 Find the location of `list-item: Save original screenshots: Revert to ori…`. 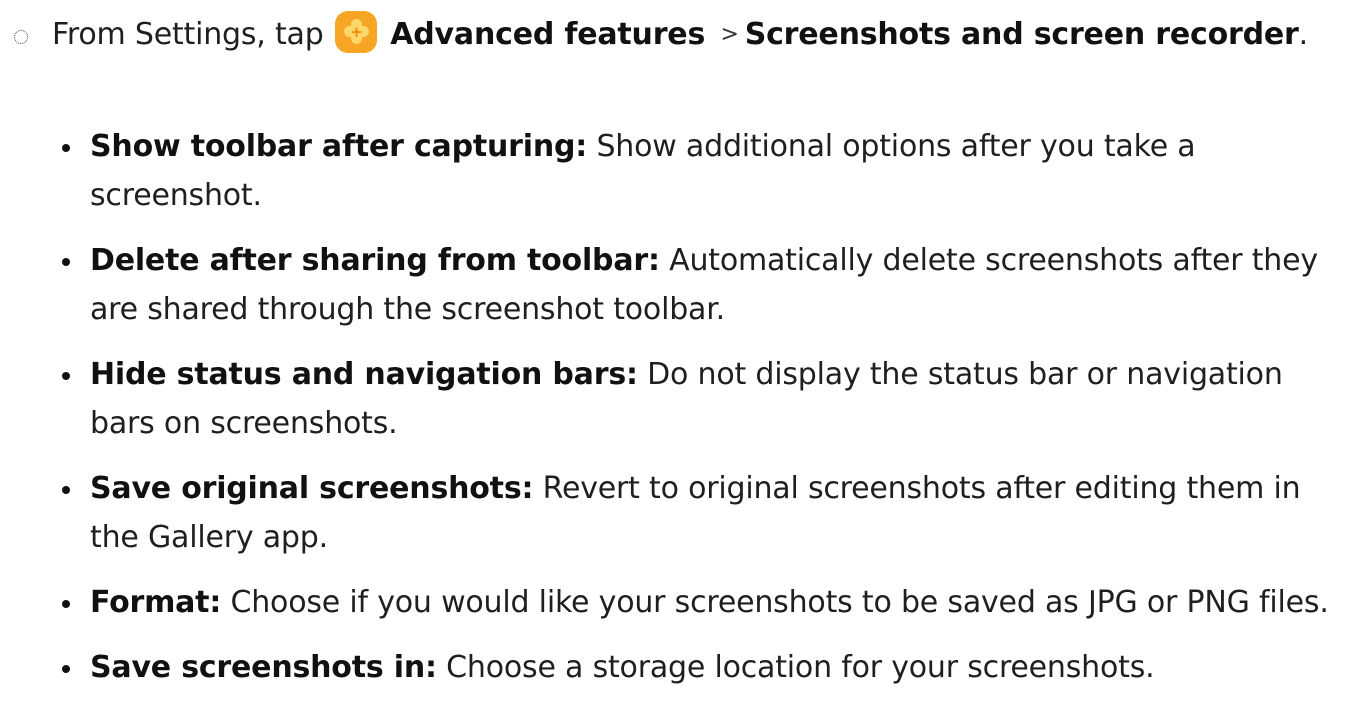

list-item: Save original screenshots: Revert to ori… is located at coordinates (704, 513).